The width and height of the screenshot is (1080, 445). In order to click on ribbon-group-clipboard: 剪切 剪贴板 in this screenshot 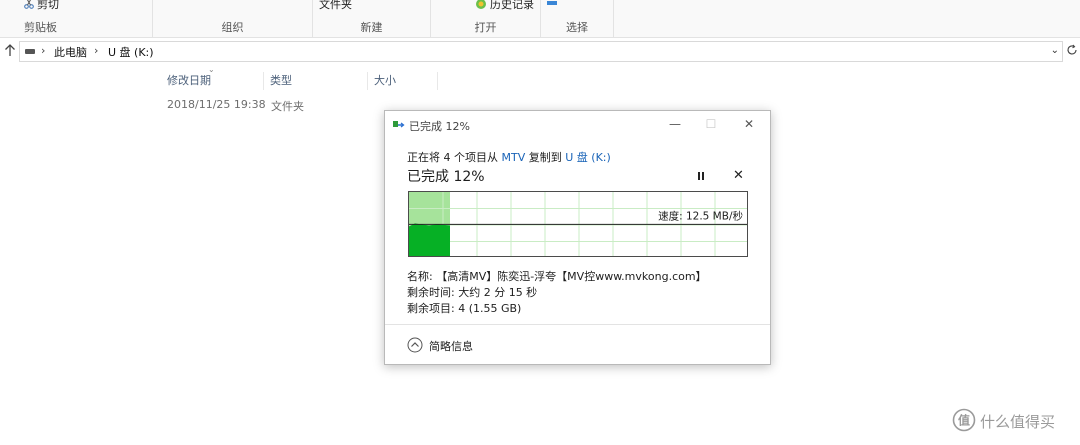, I will do `click(76, 19)`.